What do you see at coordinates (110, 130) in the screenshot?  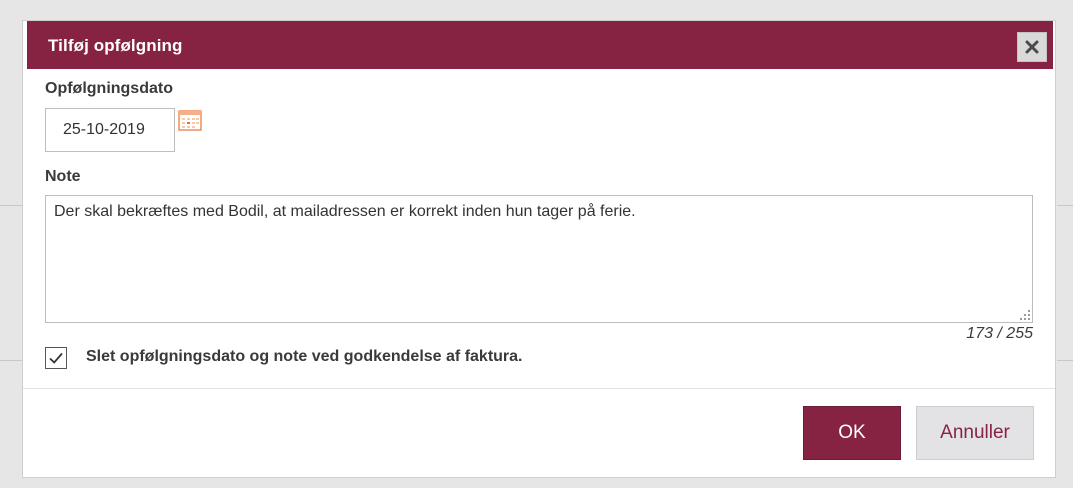 I see `followup-date-input` at bounding box center [110, 130].